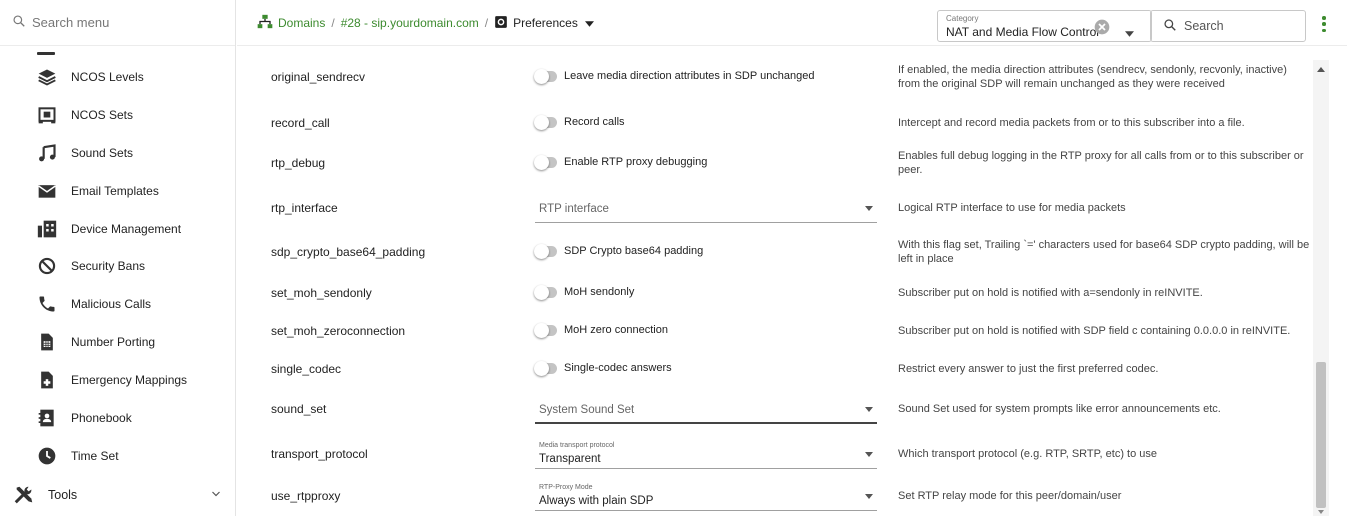  Describe the element at coordinates (301, 23) in the screenshot. I see `breadcrumb-domains-link: Domains` at that location.